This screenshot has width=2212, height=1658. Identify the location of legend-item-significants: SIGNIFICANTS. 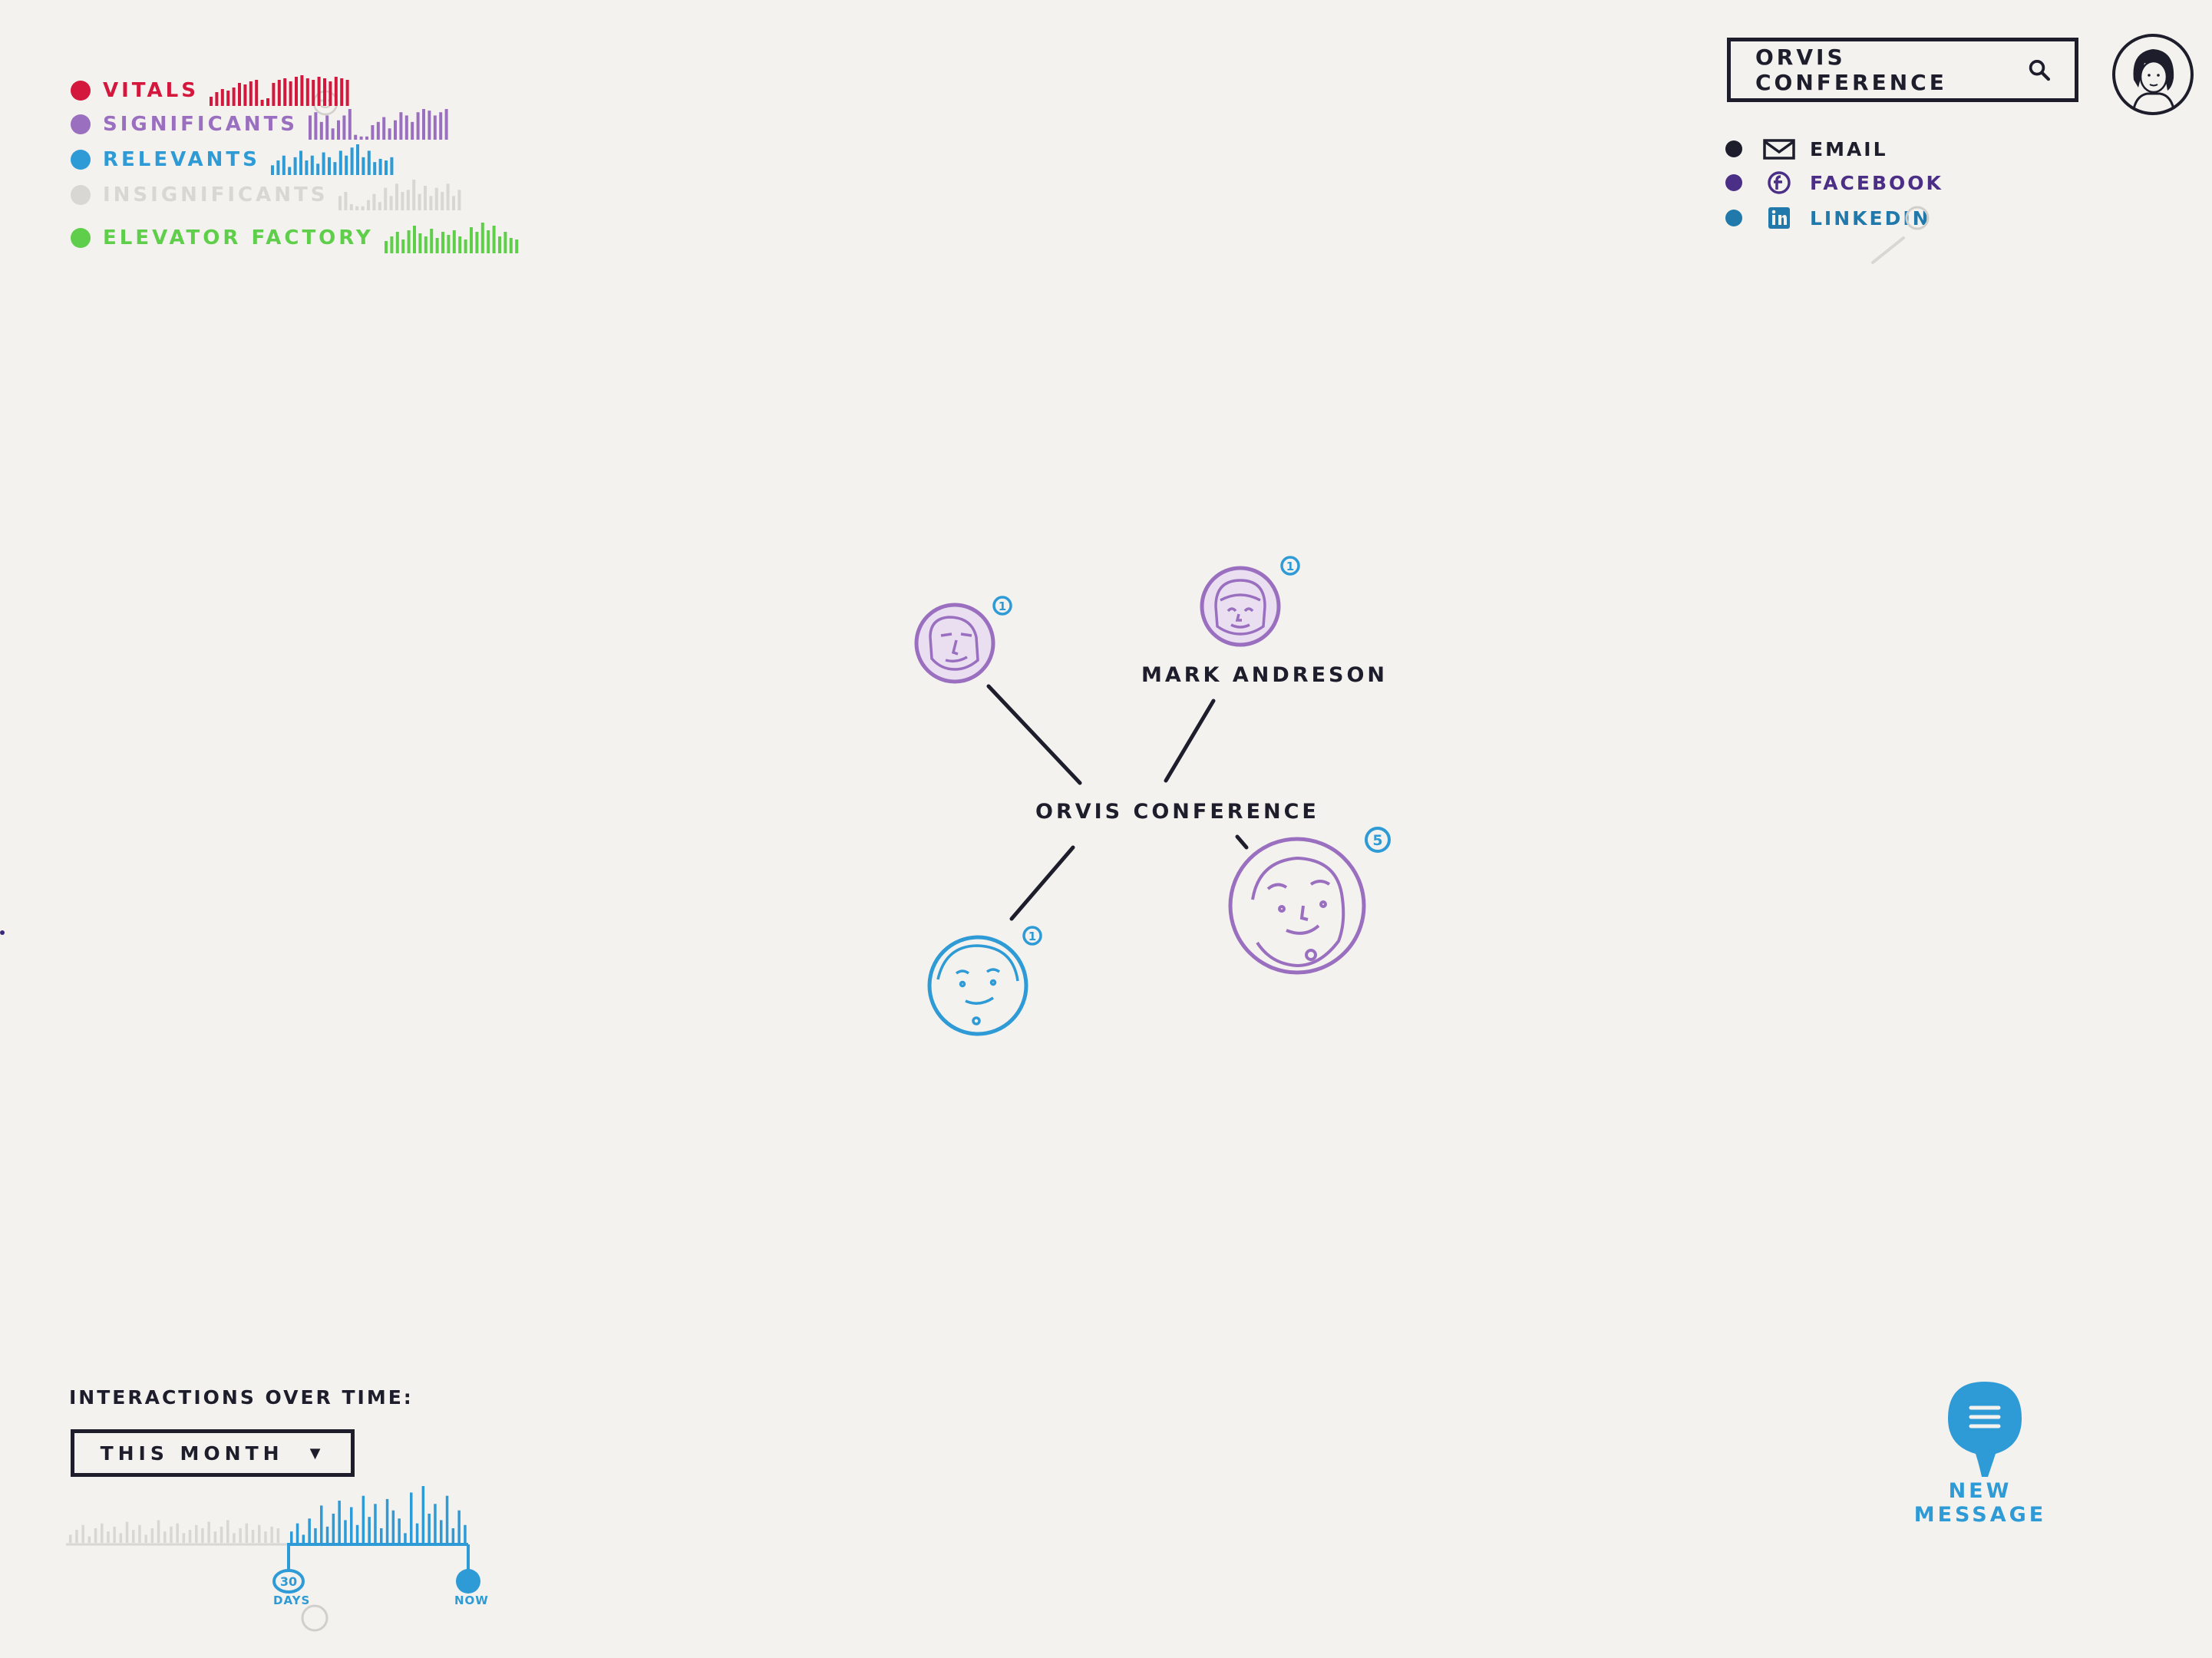
(262, 125).